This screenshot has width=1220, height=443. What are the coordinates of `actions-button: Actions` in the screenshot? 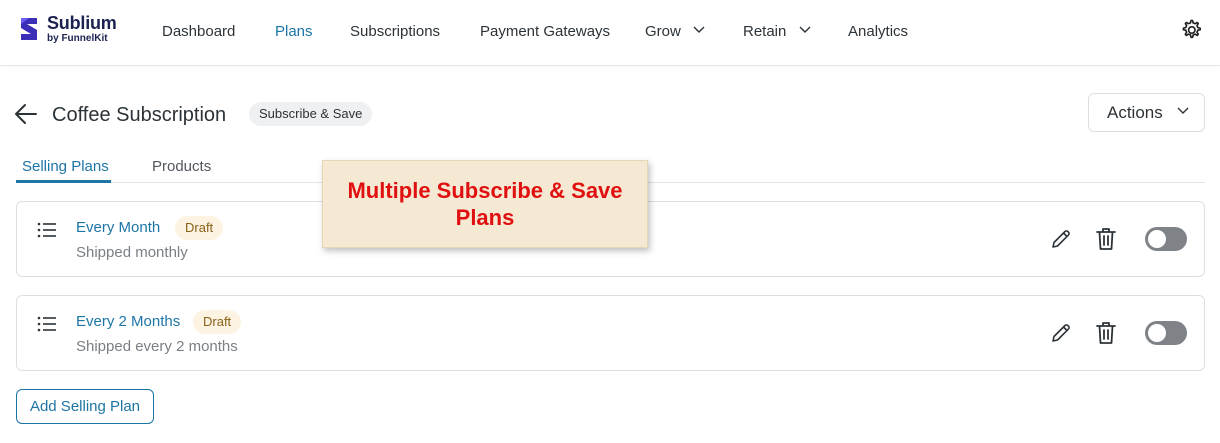 It's located at (1146, 112).